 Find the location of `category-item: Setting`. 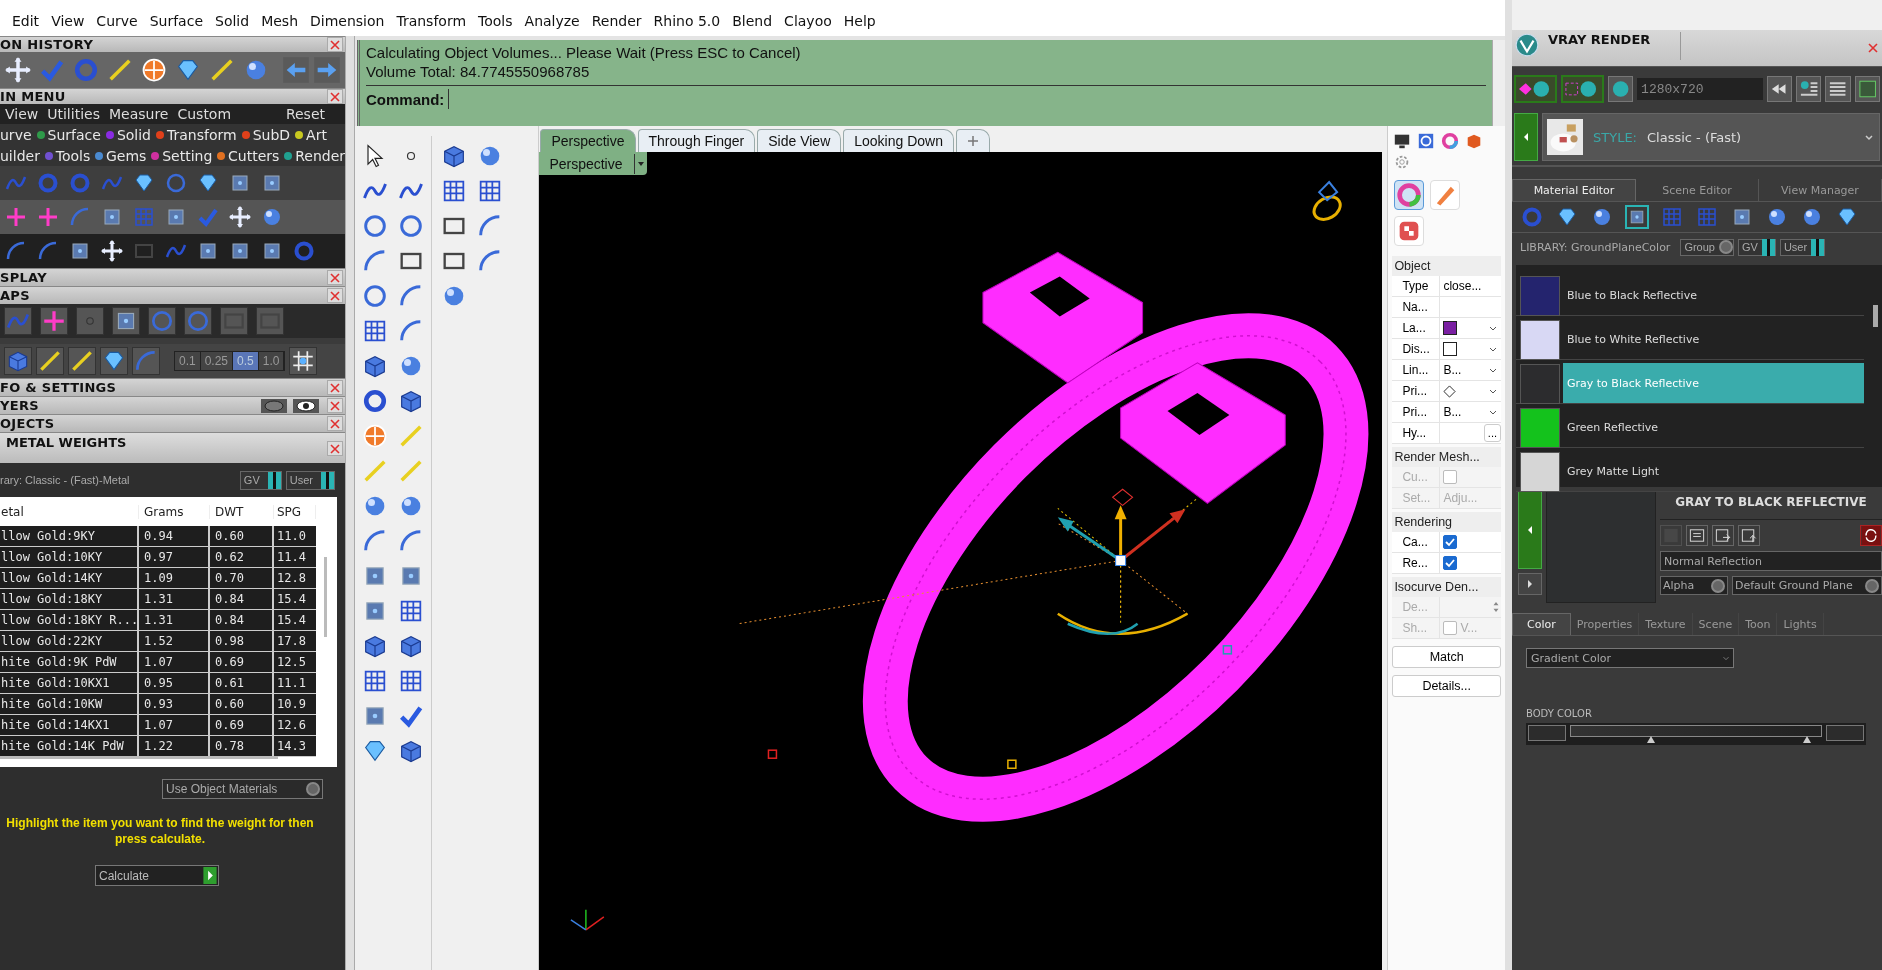

category-item: Setting is located at coordinates (187, 155).